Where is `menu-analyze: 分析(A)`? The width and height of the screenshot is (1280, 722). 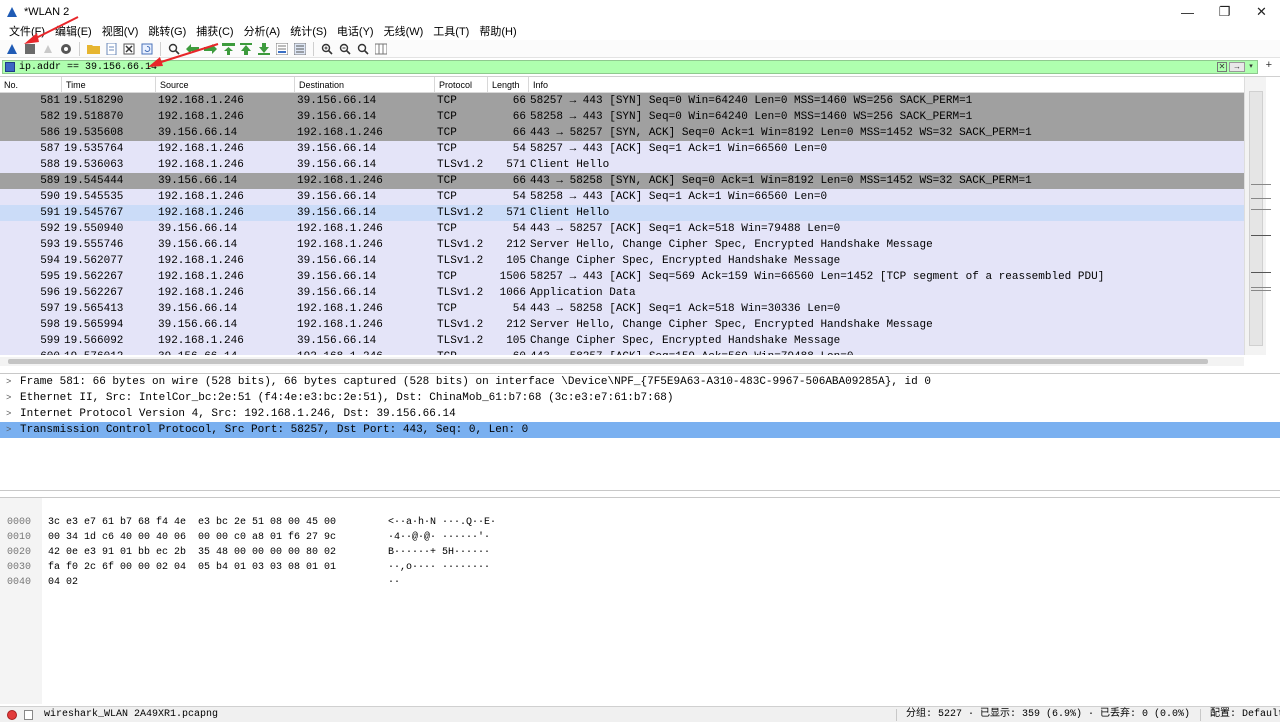 menu-analyze: 分析(A) is located at coordinates (262, 32).